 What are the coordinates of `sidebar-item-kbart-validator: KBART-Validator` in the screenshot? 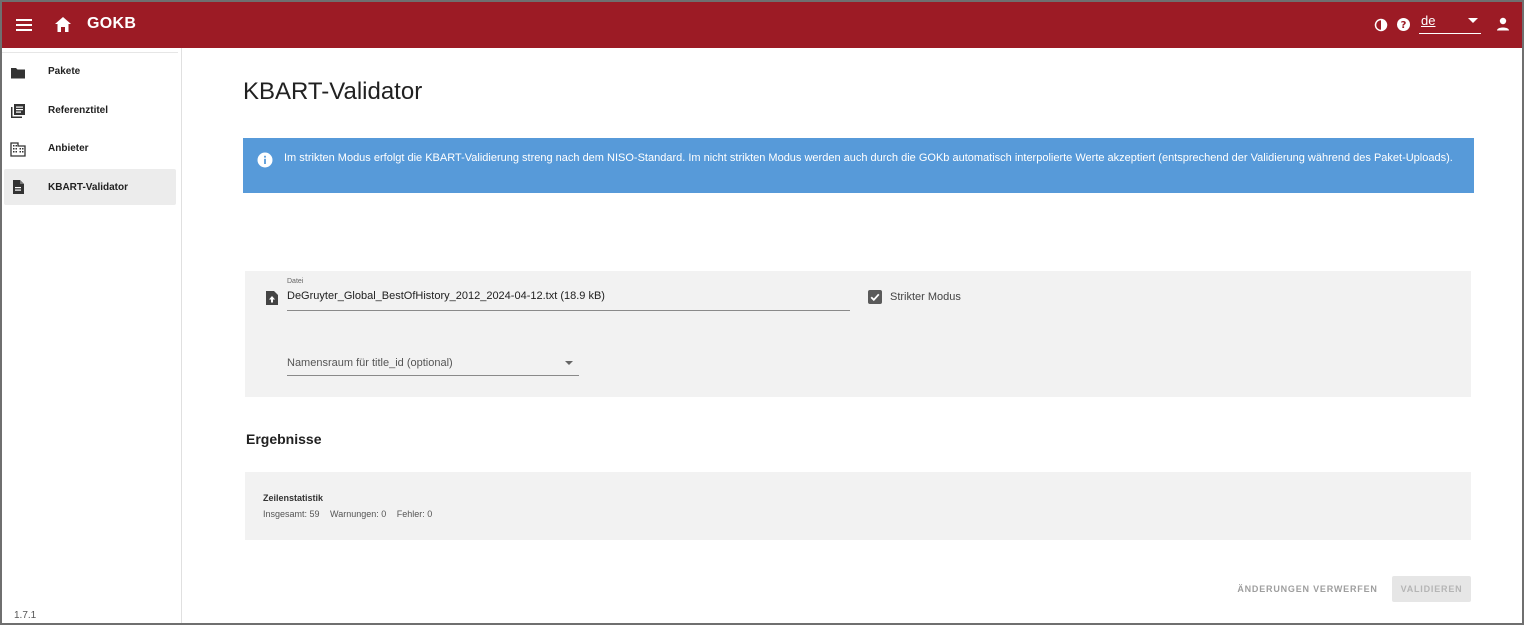 It's located at (90, 187).